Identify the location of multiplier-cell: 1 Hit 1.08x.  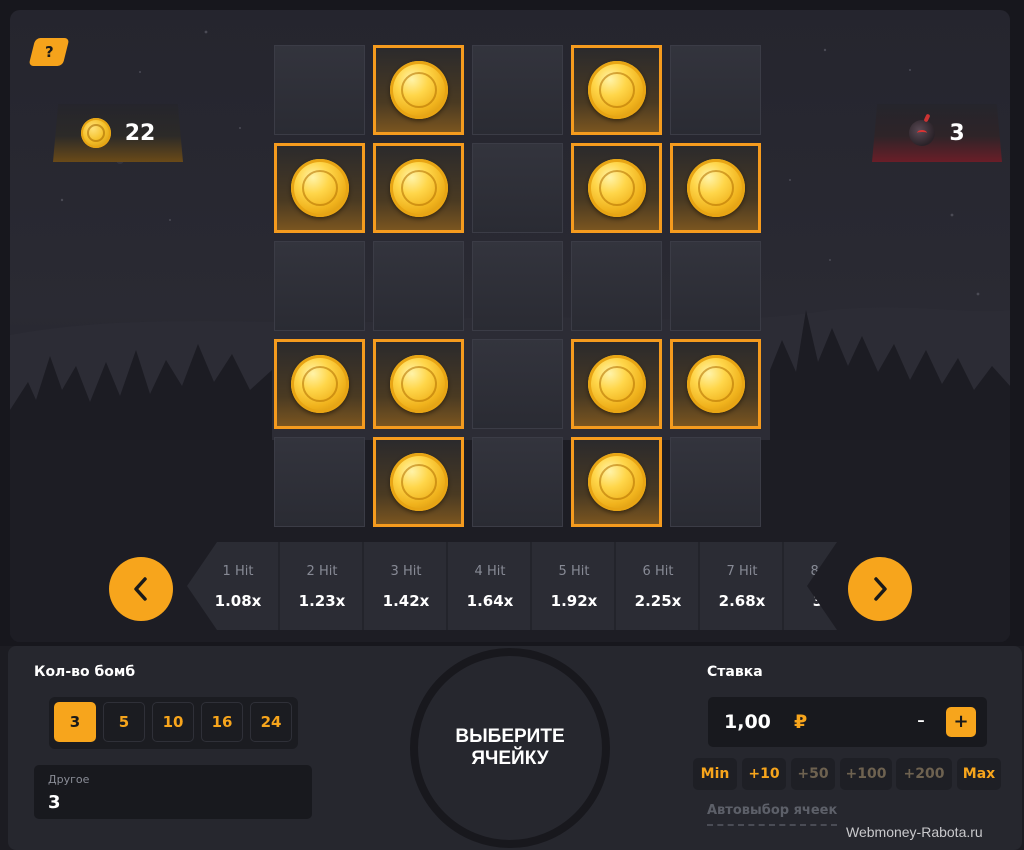
(239, 586).